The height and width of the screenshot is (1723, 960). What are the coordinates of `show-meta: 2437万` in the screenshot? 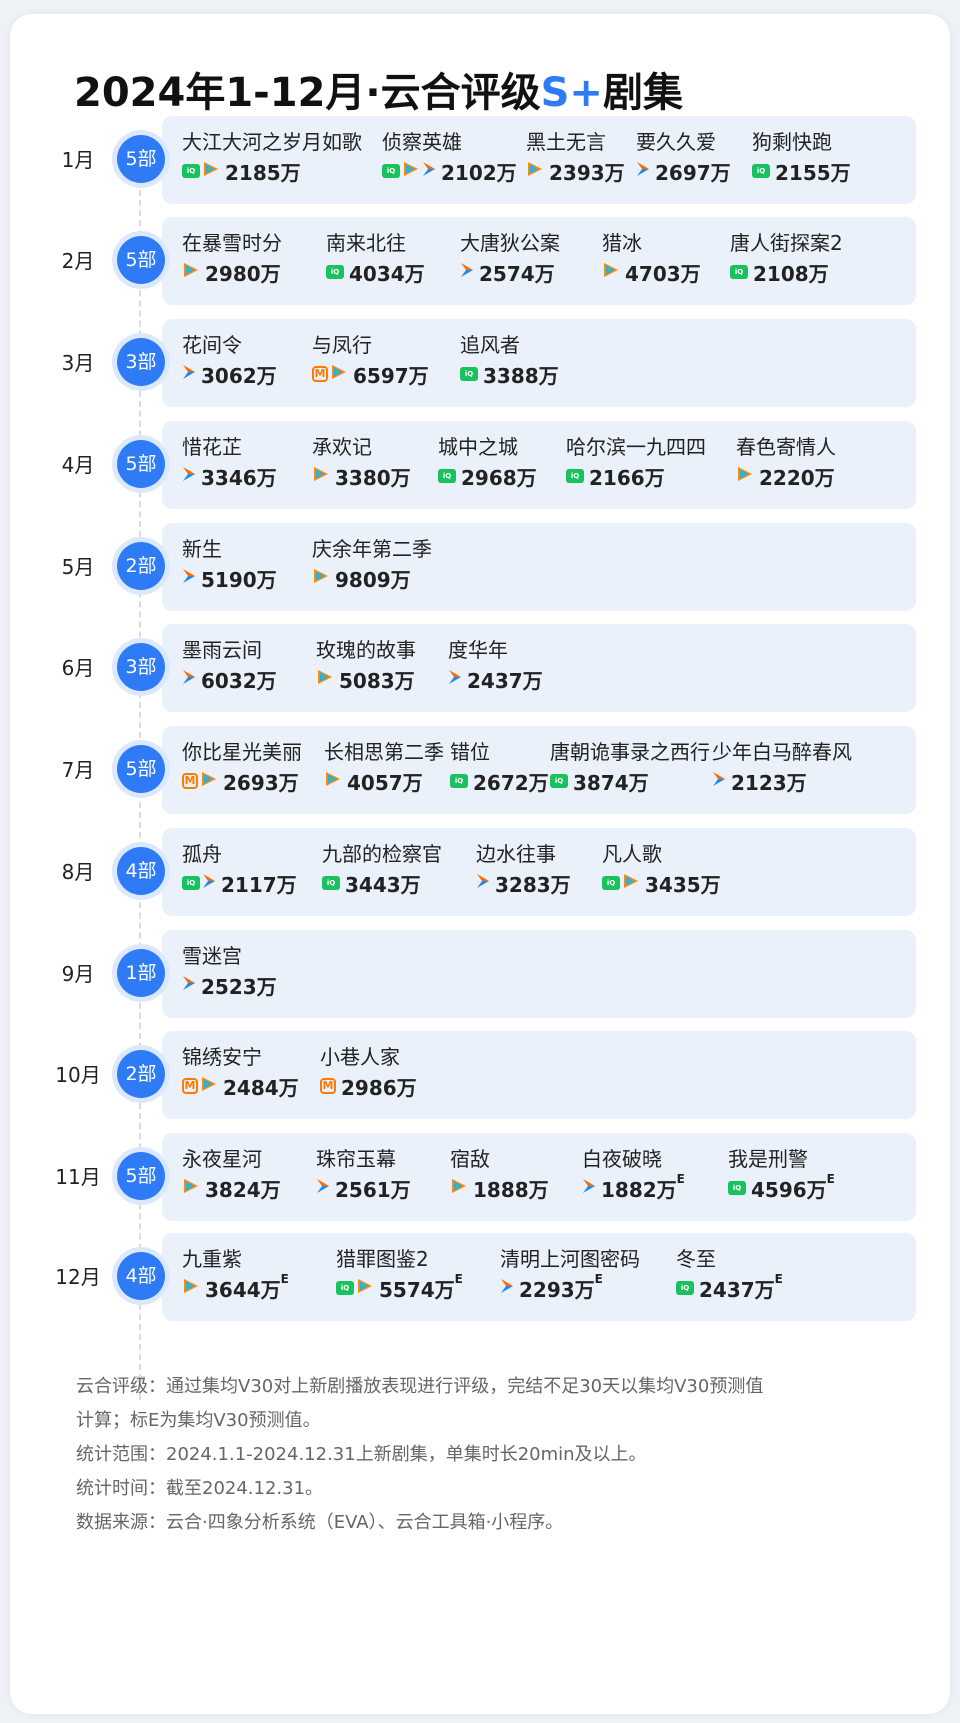 It's located at (495, 679).